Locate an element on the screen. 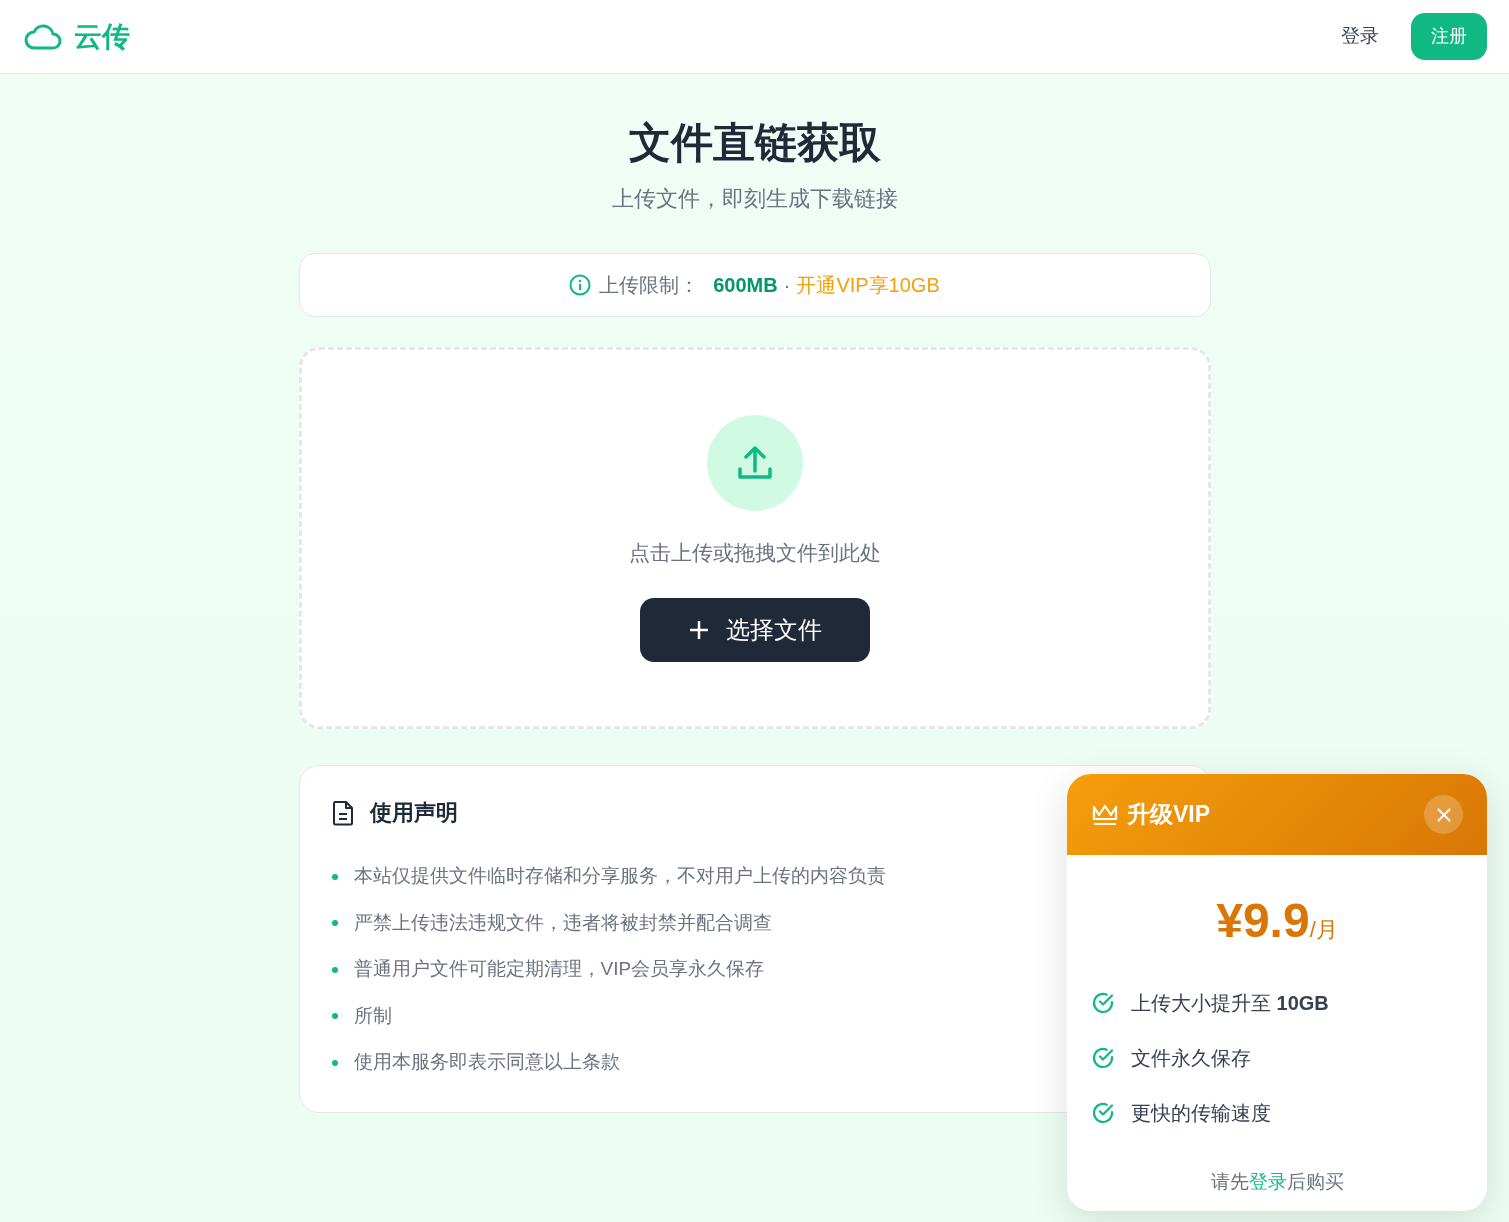 This screenshot has height=1222, width=1509. popup-title: 升级VIP is located at coordinates (1169, 815).